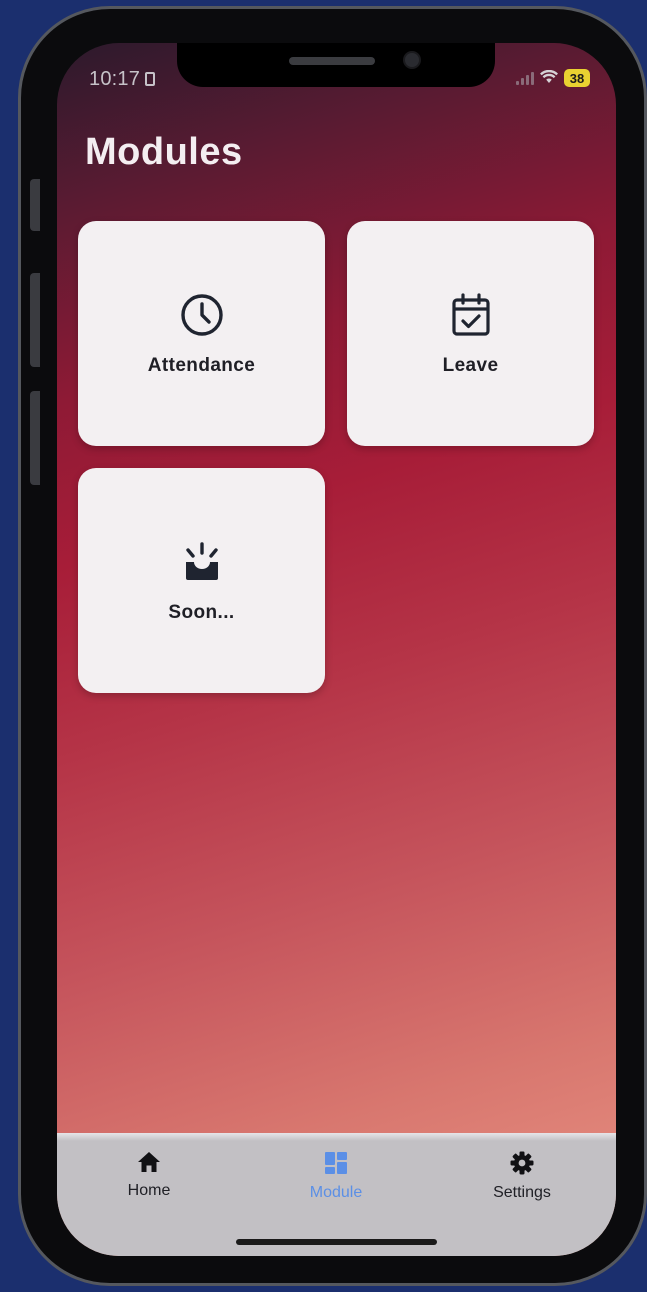  I want to click on sim-icon, so click(150, 79).